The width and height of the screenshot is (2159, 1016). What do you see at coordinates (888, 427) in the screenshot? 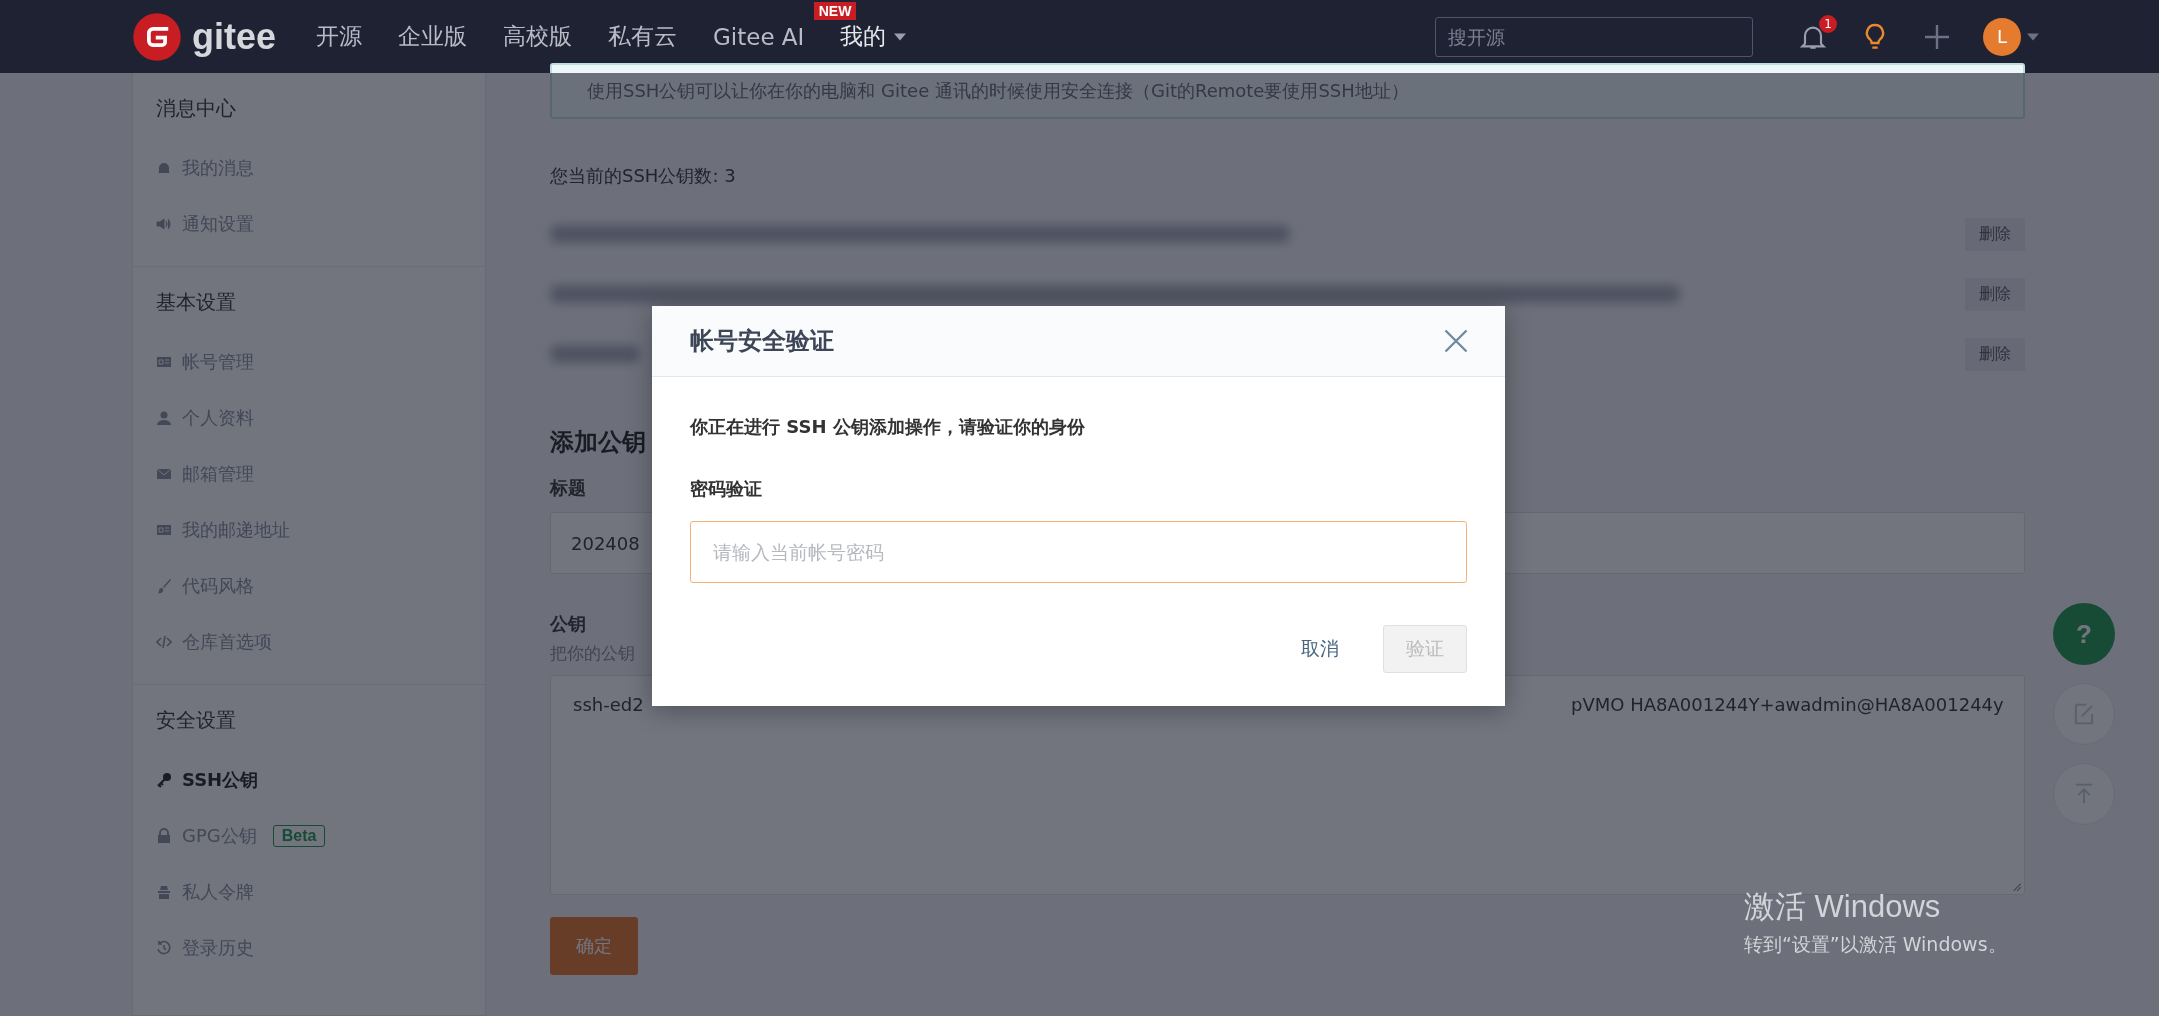
I see `dialog-message: 你正在进行 SSH 公钥添加操作，请验证你的身份` at bounding box center [888, 427].